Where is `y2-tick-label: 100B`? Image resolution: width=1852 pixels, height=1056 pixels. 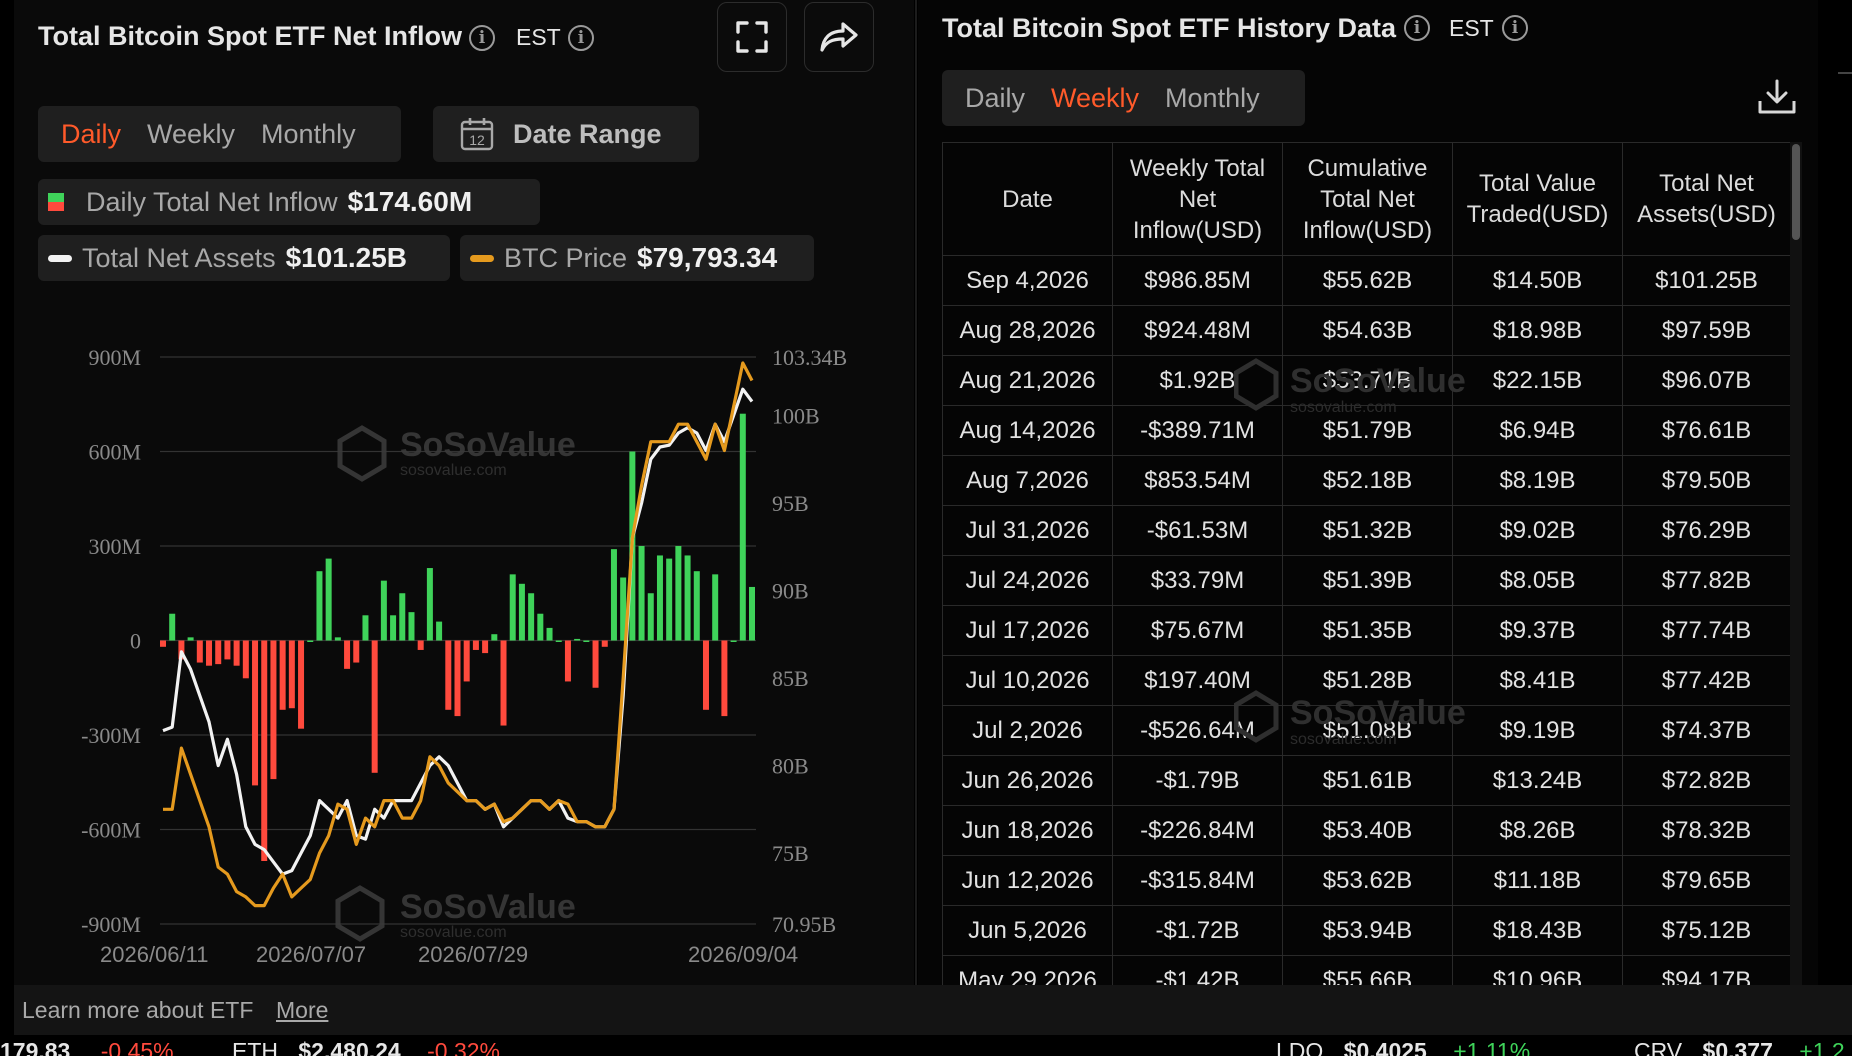 y2-tick-label: 100B is located at coordinates (796, 415).